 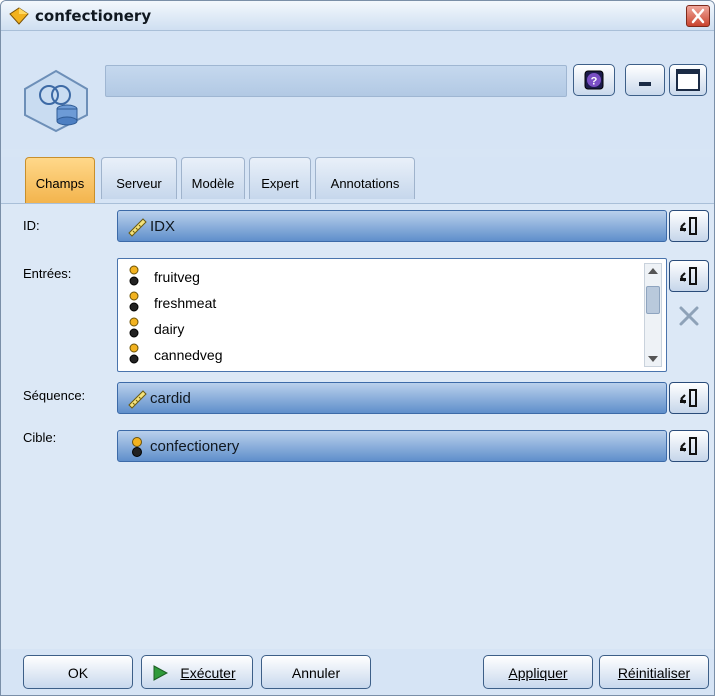 What do you see at coordinates (392, 398) in the screenshot?
I see `sequence-field: cardid` at bounding box center [392, 398].